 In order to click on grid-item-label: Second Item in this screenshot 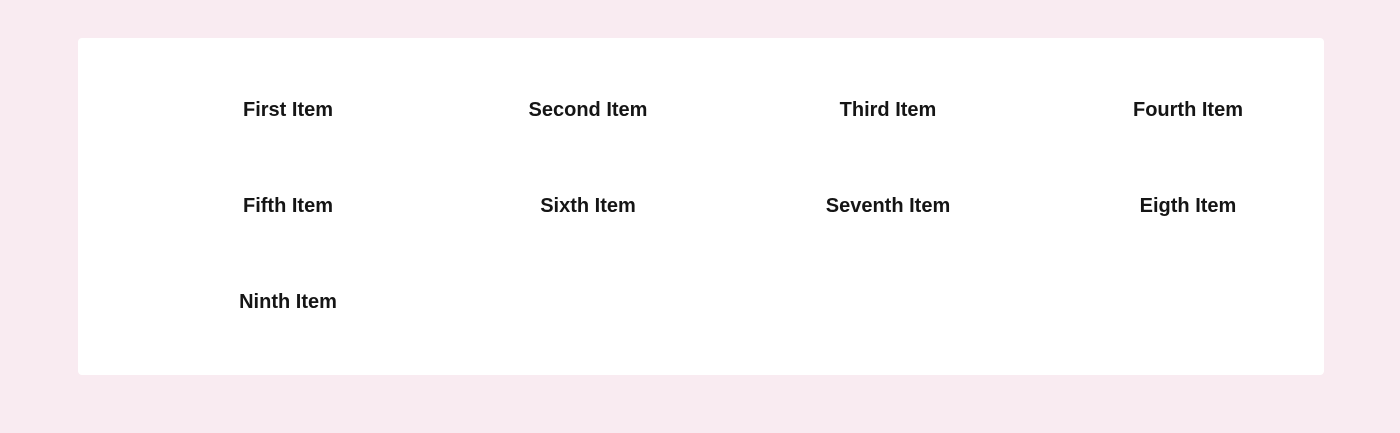, I will do `click(588, 110)`.